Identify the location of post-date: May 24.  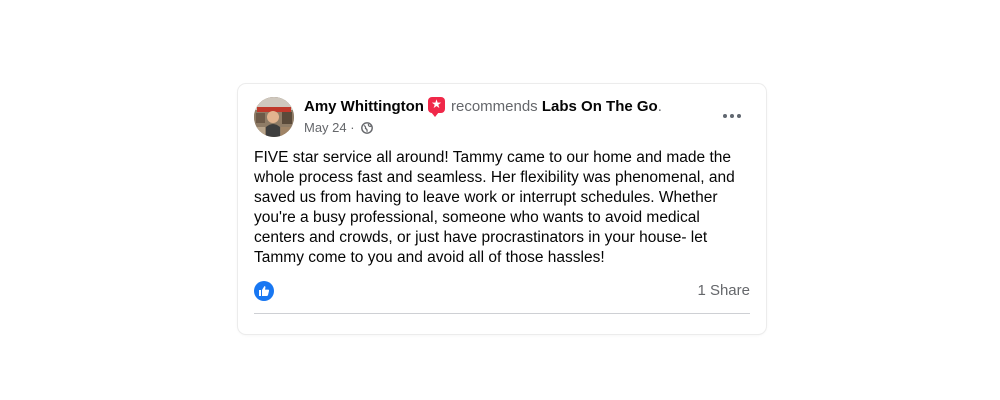
(325, 127).